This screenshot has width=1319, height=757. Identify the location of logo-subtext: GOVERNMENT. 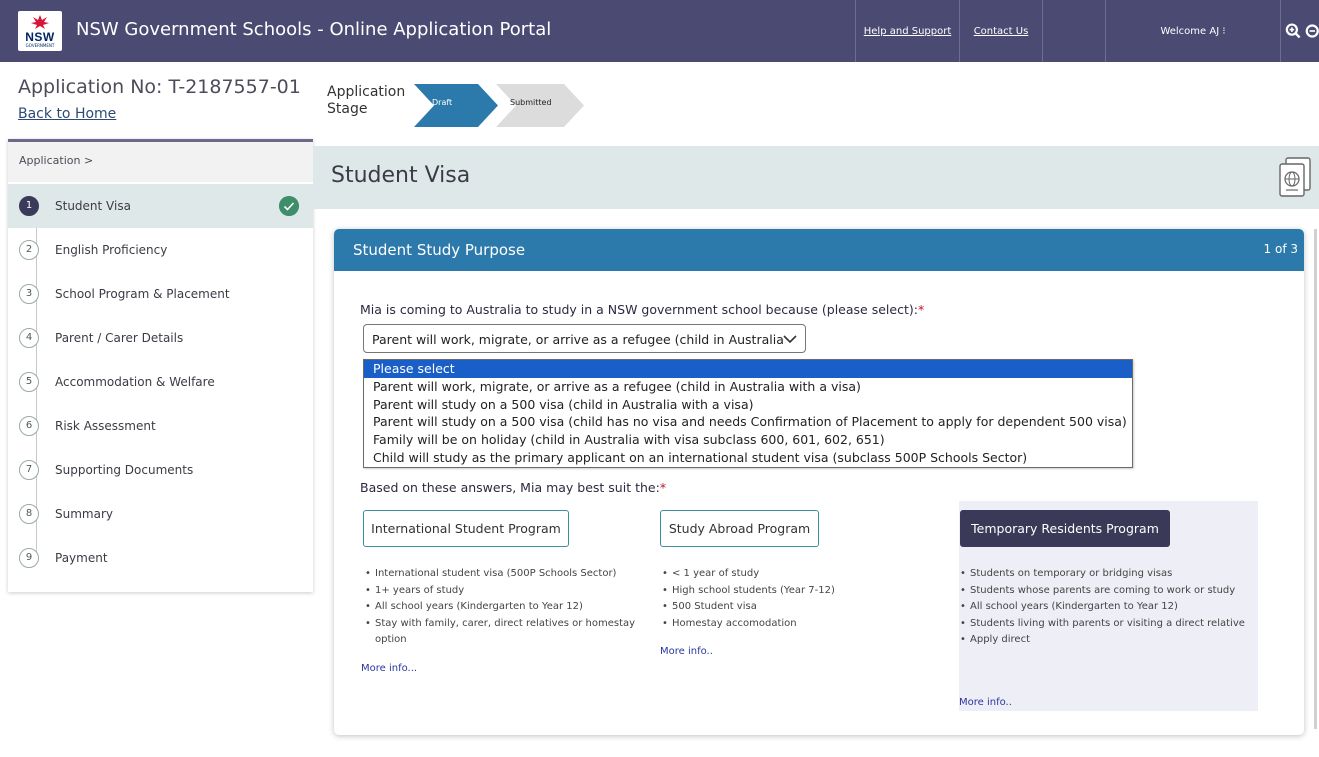
(40, 45).